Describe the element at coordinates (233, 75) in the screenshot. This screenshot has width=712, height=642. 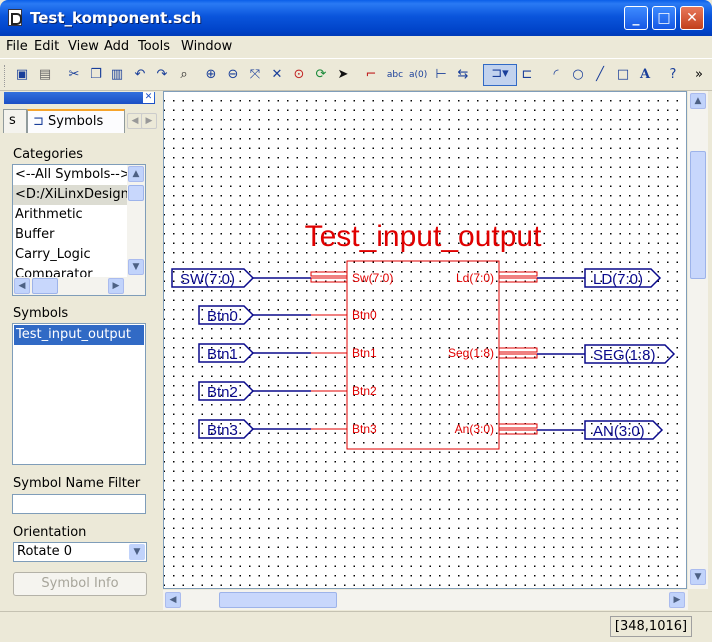
I see `zoom-out-icon: ⊖` at that location.